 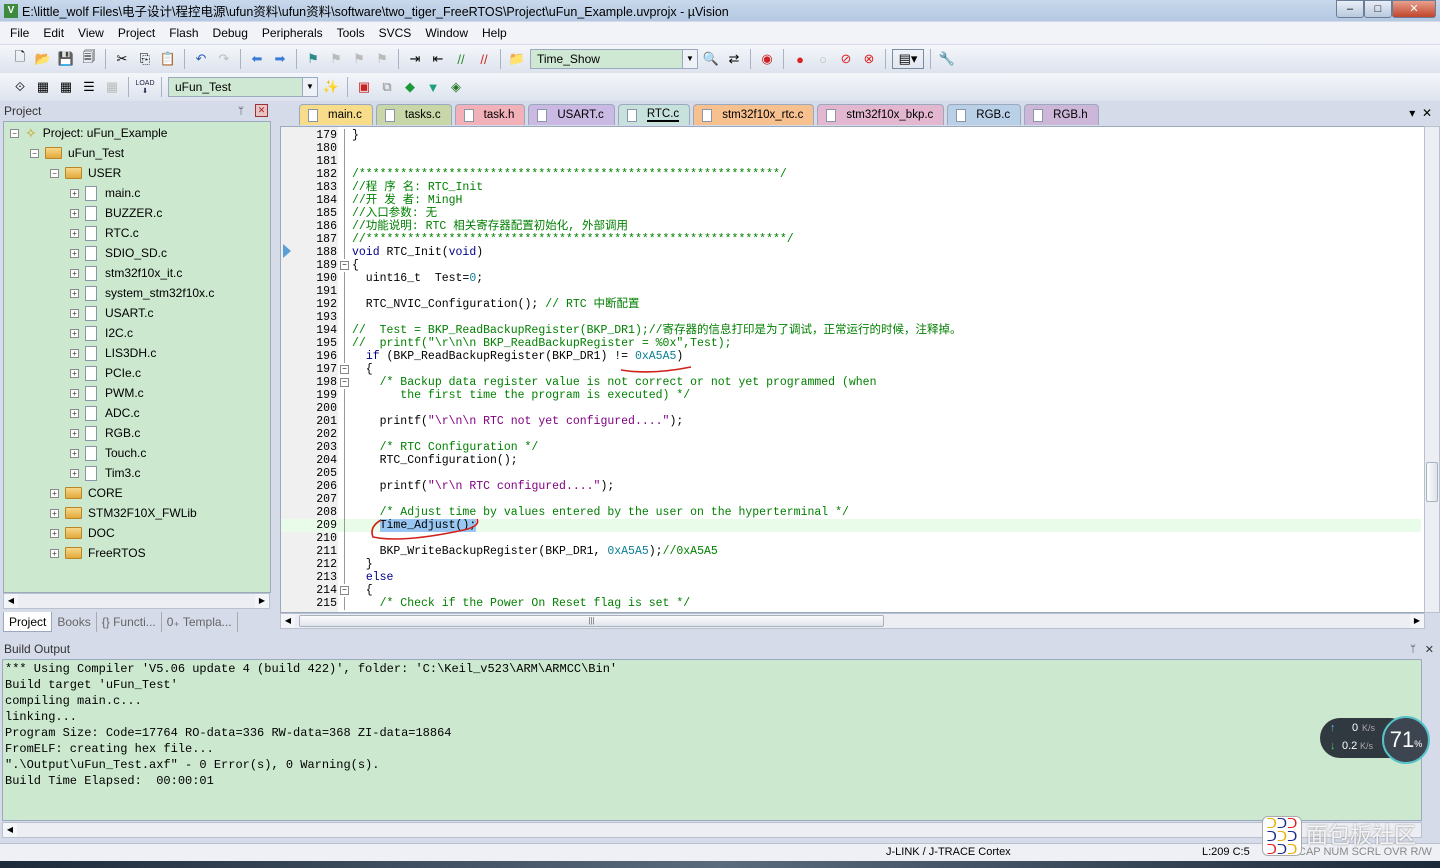 I want to click on tree-horizontal-scrollbar: ◀ ▶, so click(x=136, y=601).